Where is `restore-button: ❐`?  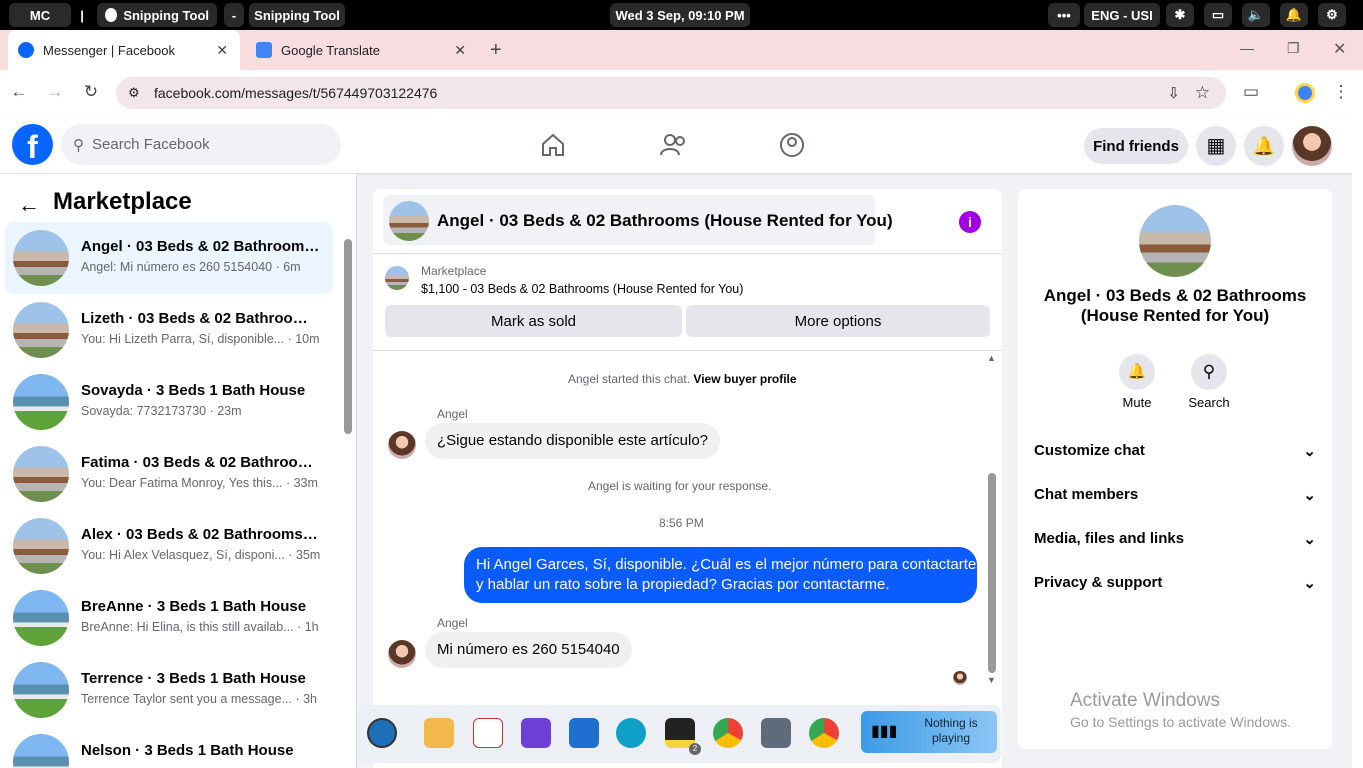
restore-button: ❐ is located at coordinates (1293, 48).